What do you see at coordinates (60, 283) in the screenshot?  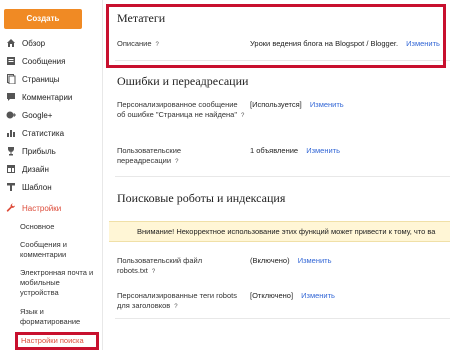 I see `settings-sub-email-mobile: Электронная почта и мобильные устройства` at bounding box center [60, 283].